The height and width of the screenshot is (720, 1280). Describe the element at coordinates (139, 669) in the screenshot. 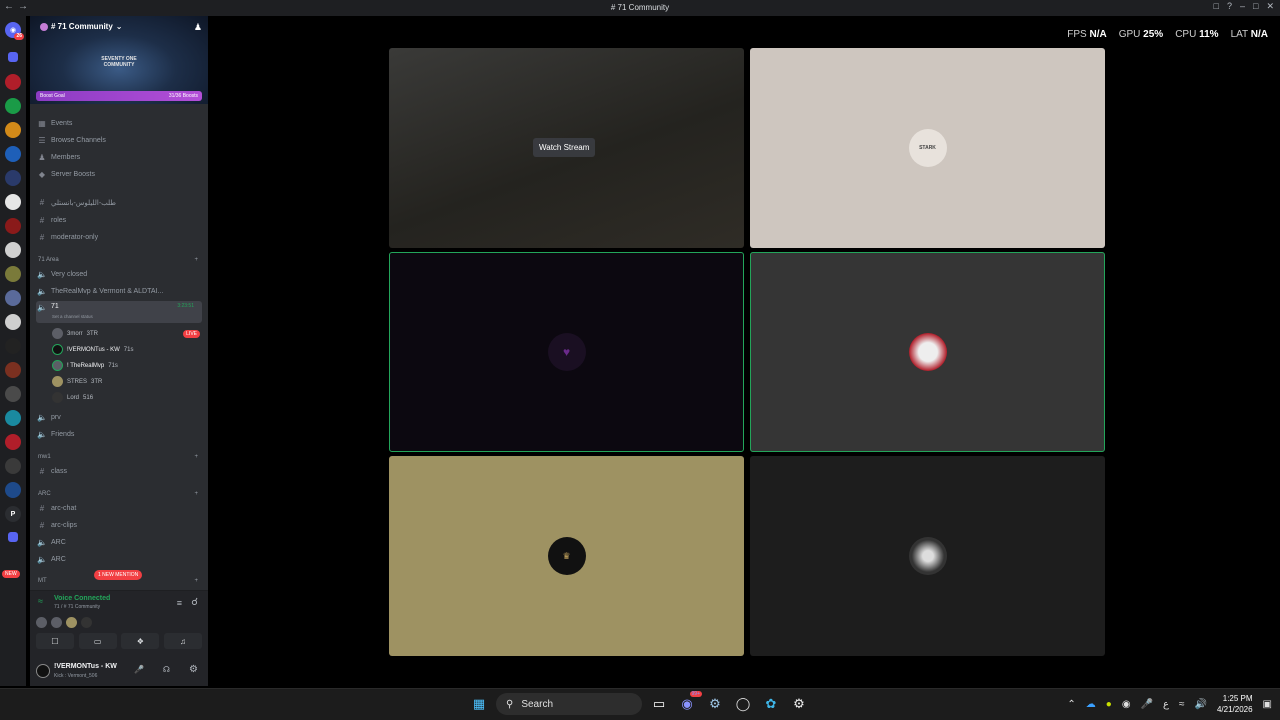

I see `microphone-icon: 🎤` at that location.